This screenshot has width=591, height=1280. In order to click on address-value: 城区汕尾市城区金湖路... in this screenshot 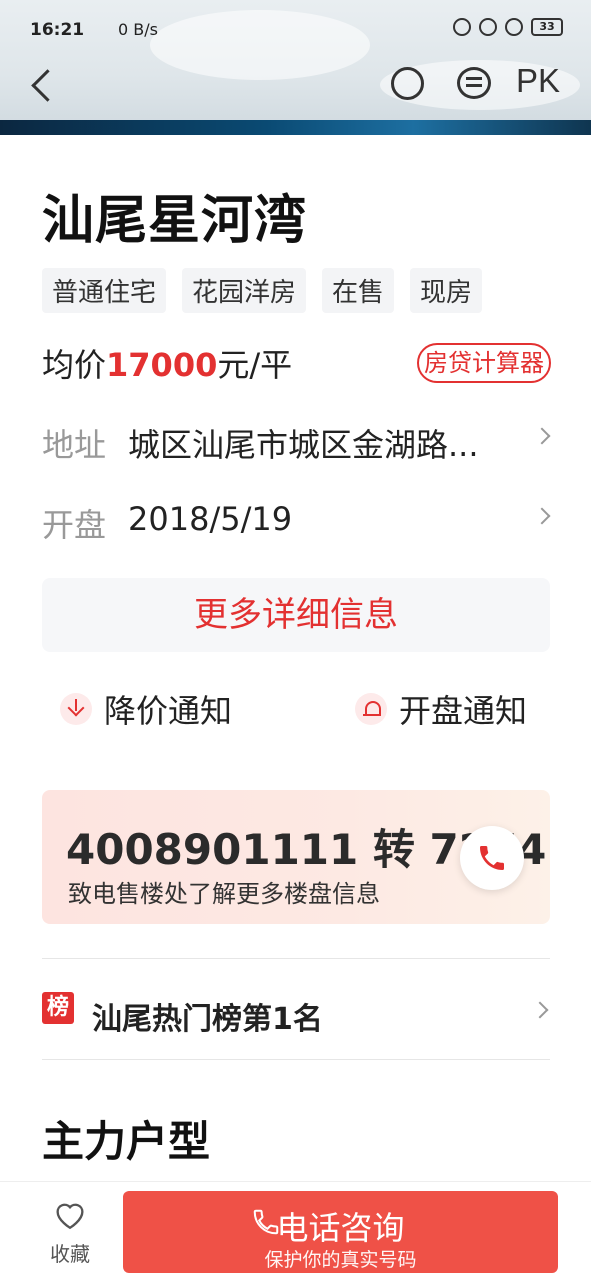, I will do `click(303, 445)`.